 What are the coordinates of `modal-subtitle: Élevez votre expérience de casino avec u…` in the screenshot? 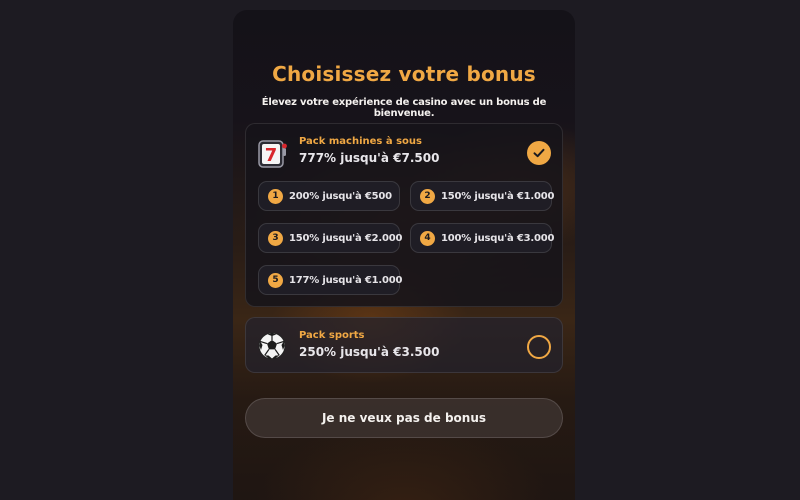 It's located at (404, 108).